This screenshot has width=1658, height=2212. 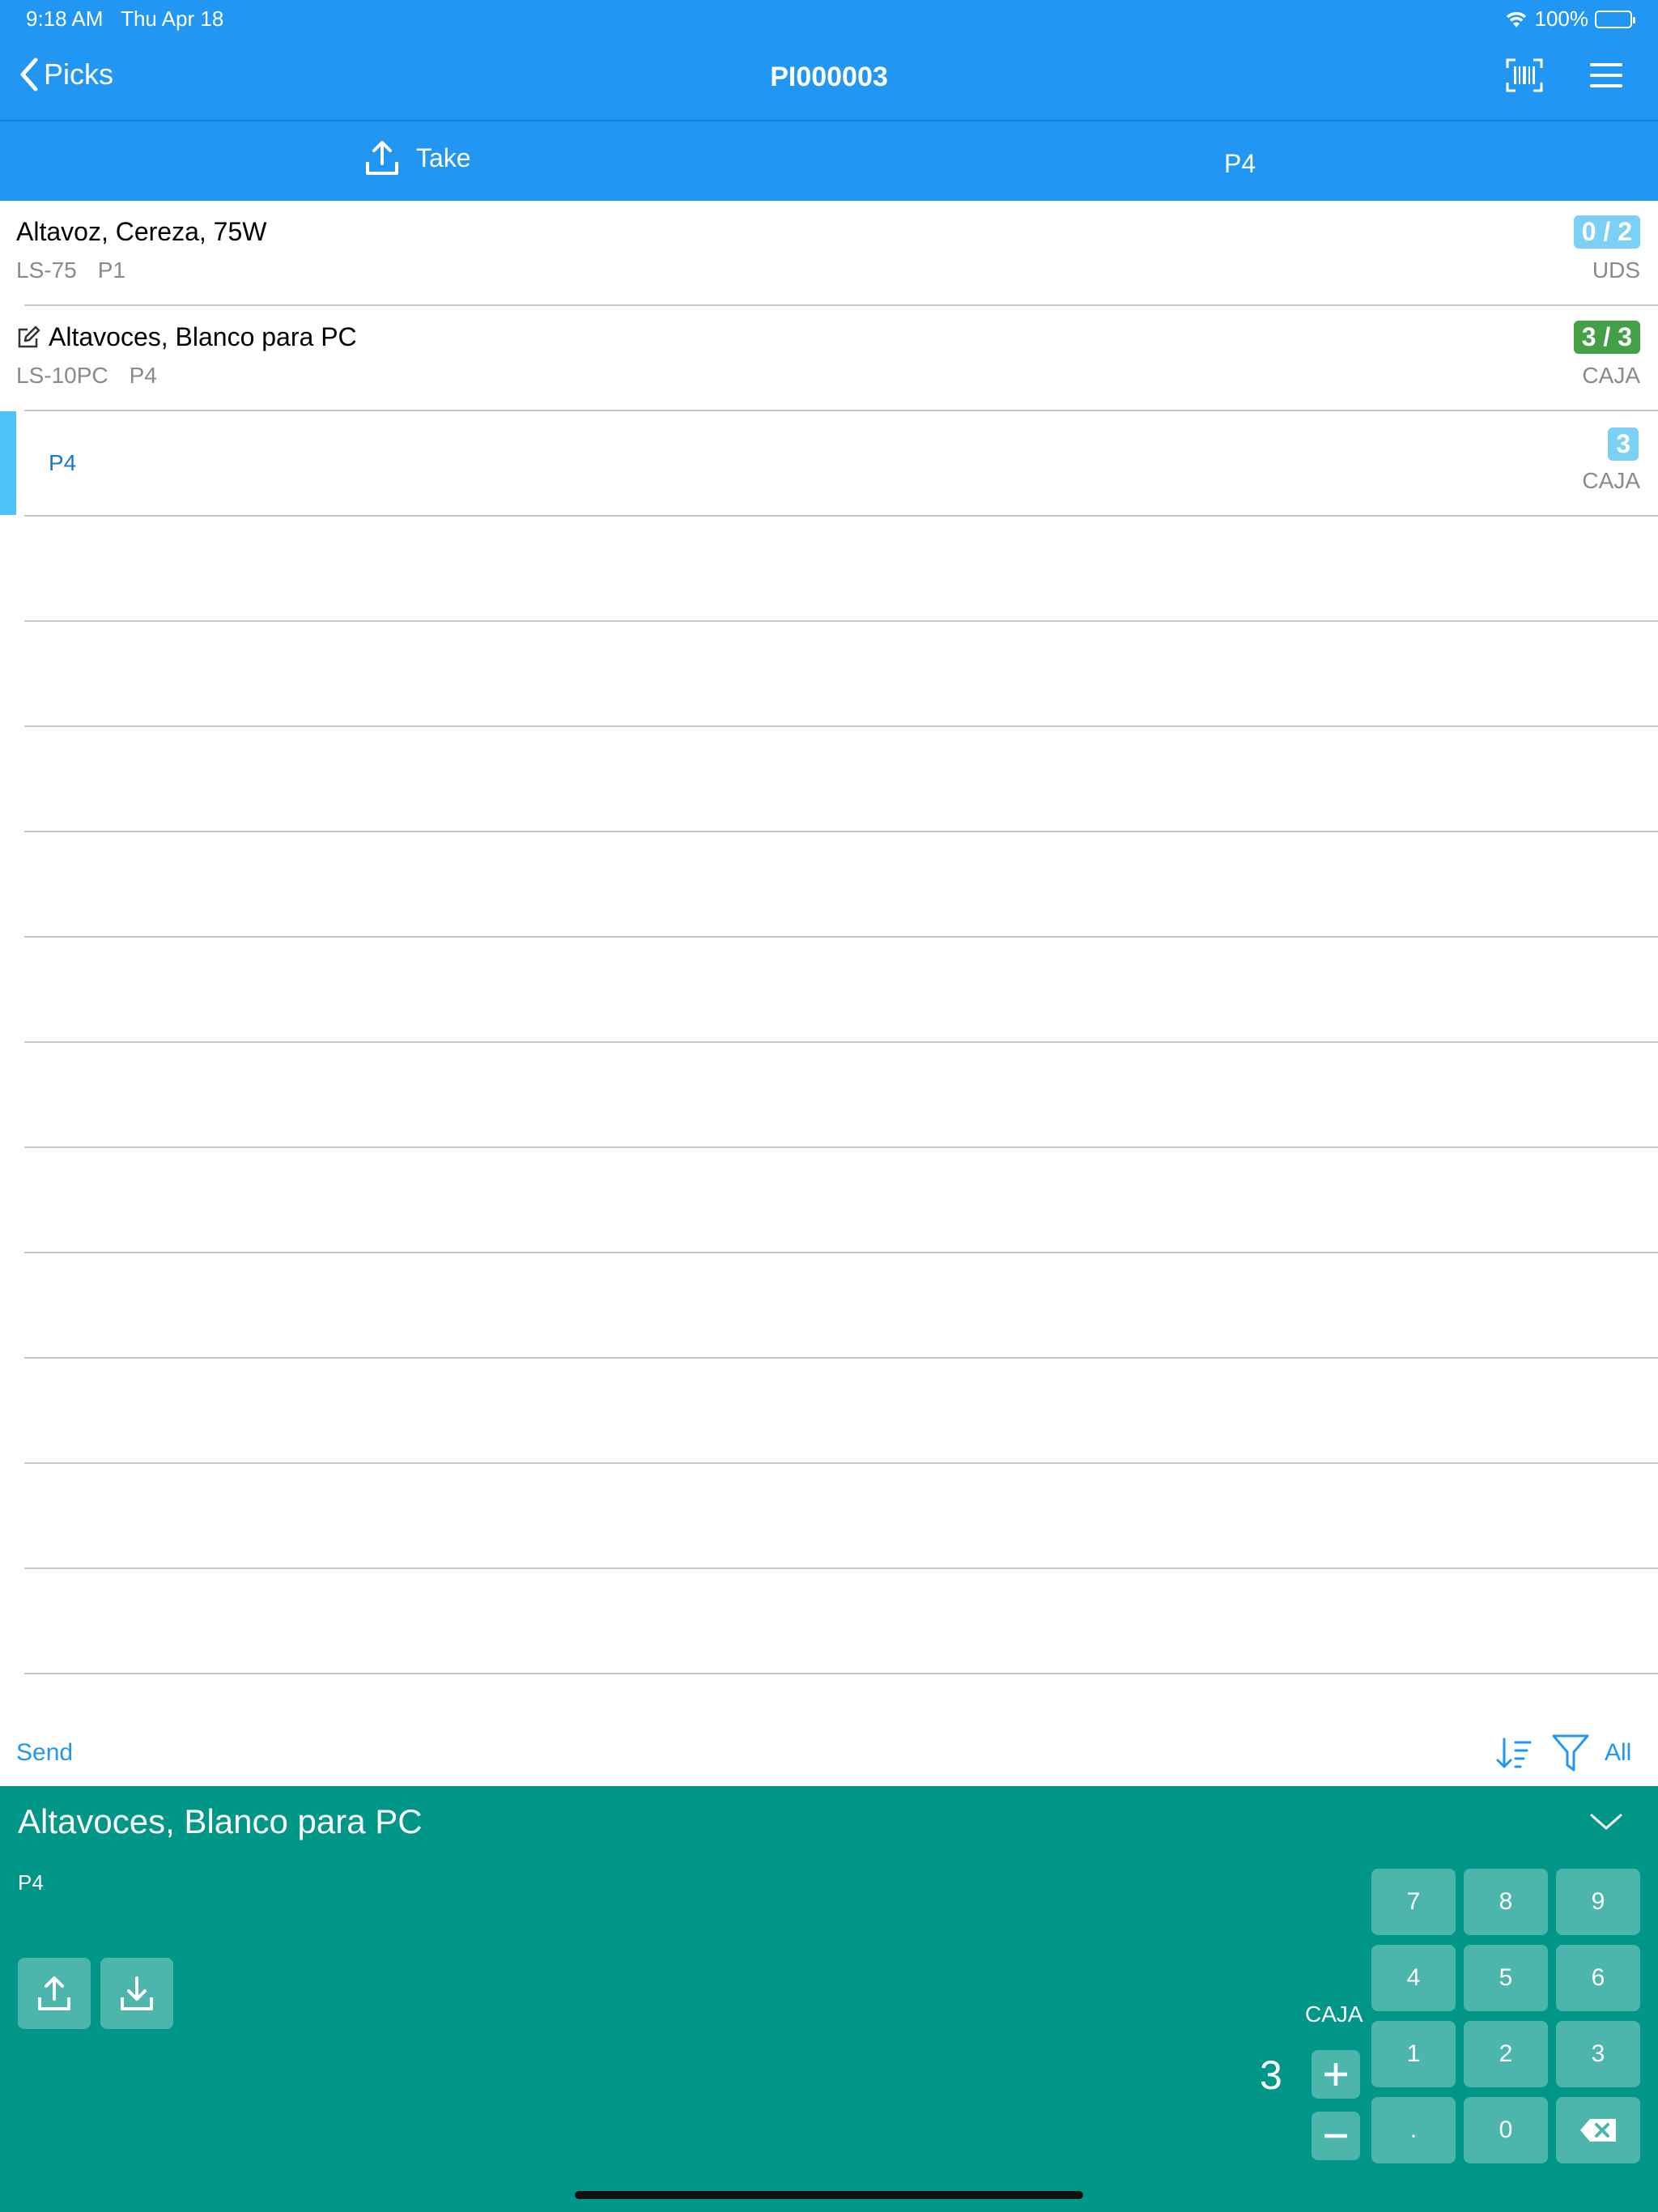 What do you see at coordinates (1513, 1754) in the screenshot?
I see `sort-icon` at bounding box center [1513, 1754].